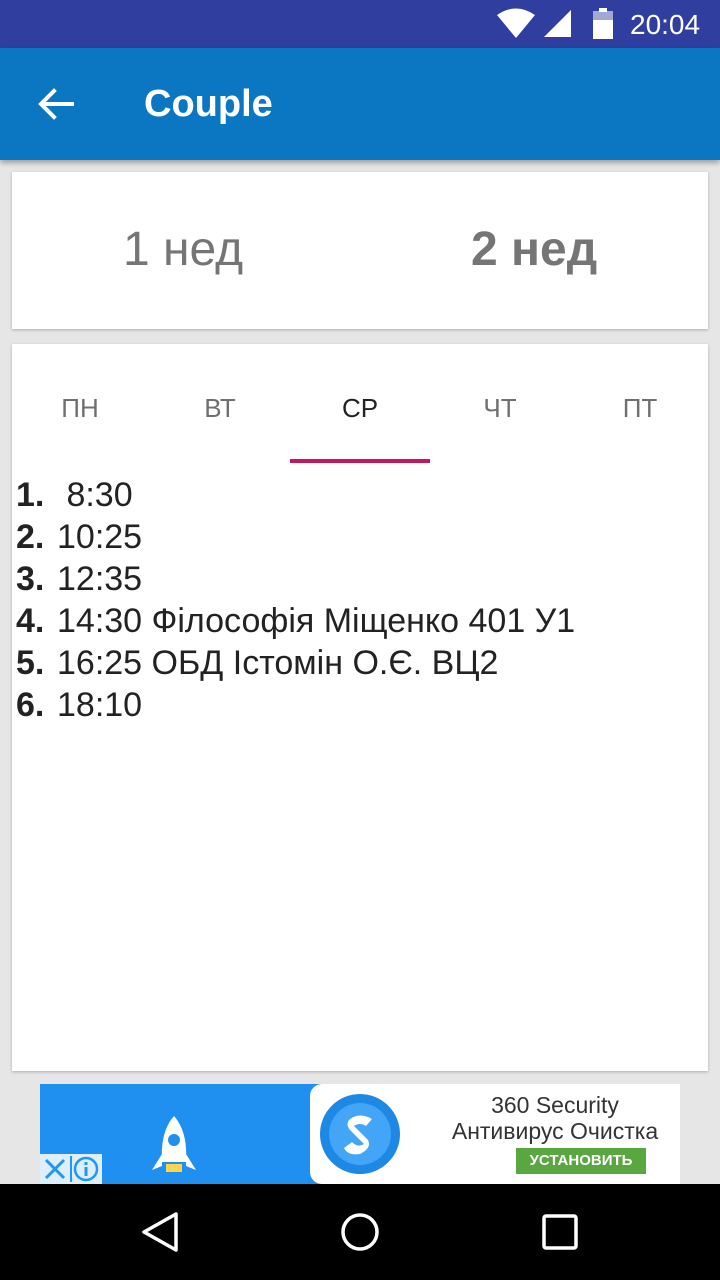 The width and height of the screenshot is (720, 1280). What do you see at coordinates (603, 23) in the screenshot?
I see `battery-icon` at bounding box center [603, 23].